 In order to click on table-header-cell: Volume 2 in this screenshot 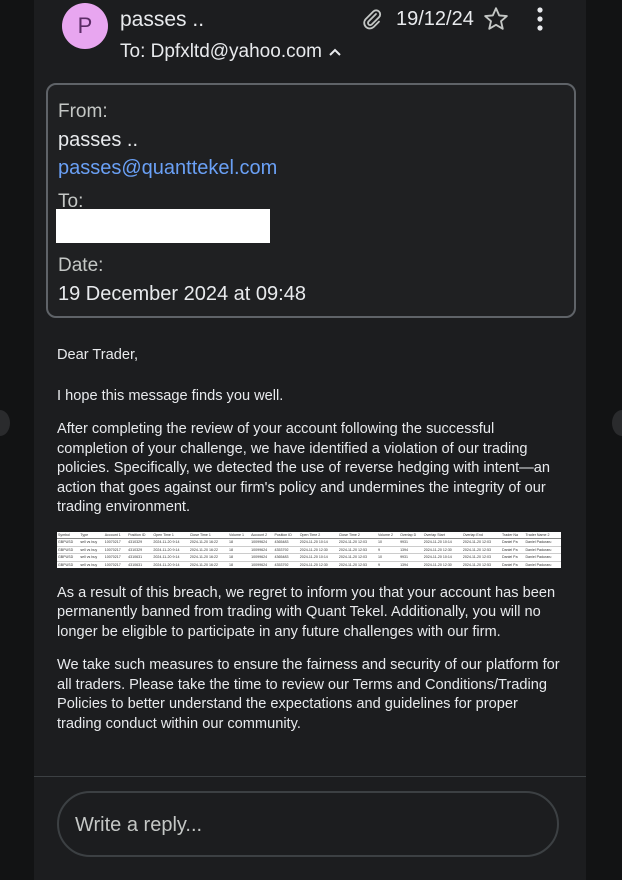, I will do `click(388, 535)`.